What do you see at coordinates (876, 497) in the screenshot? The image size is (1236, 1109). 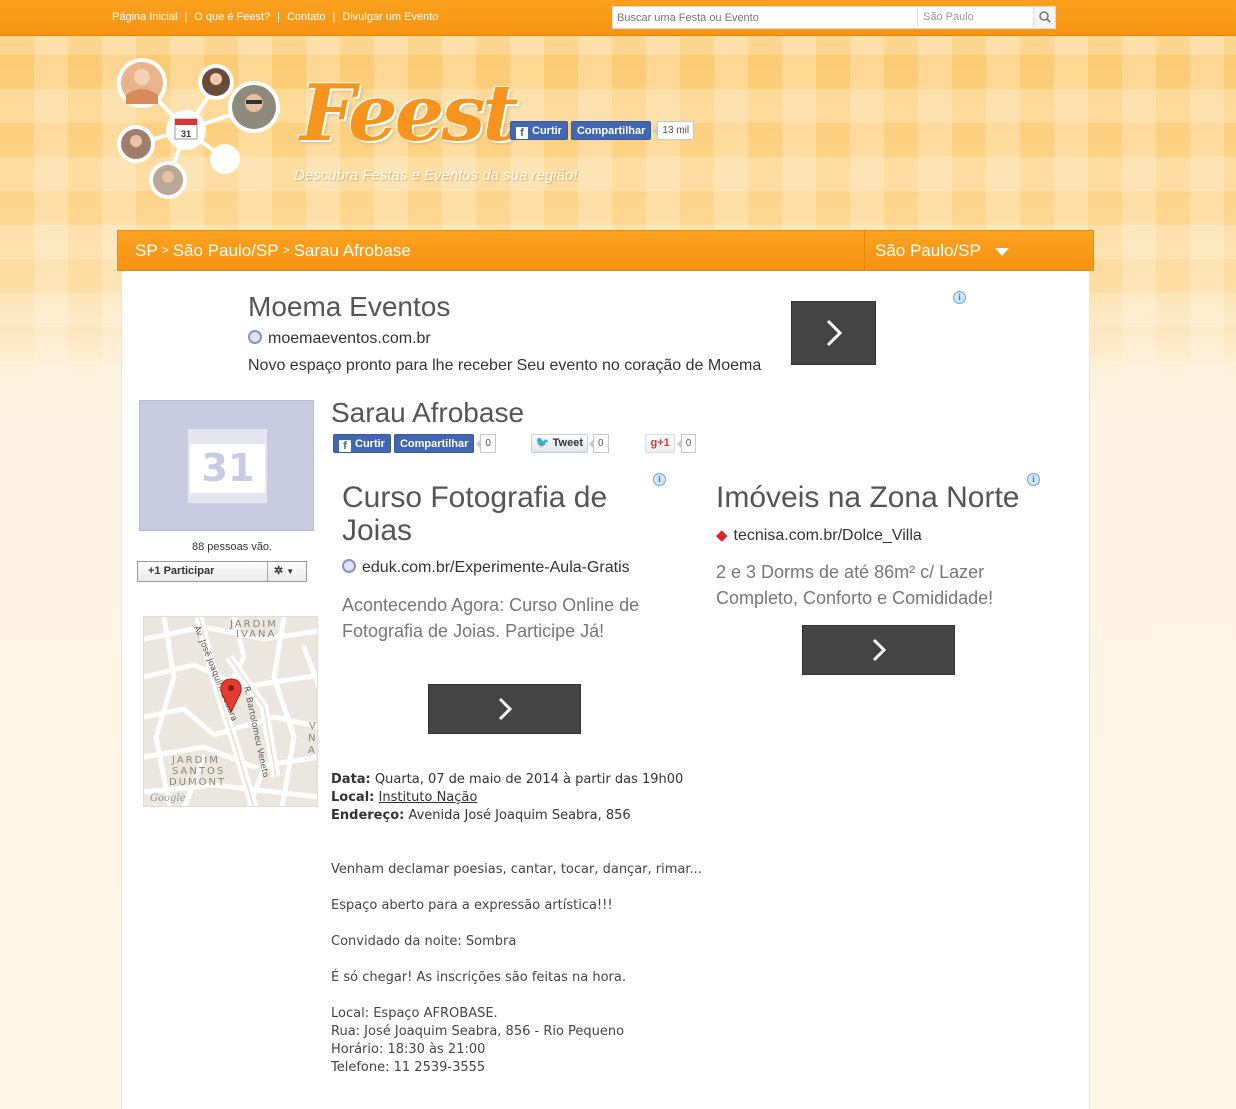 I see `ad-right-title: Imóveis na Zona Norte` at bounding box center [876, 497].